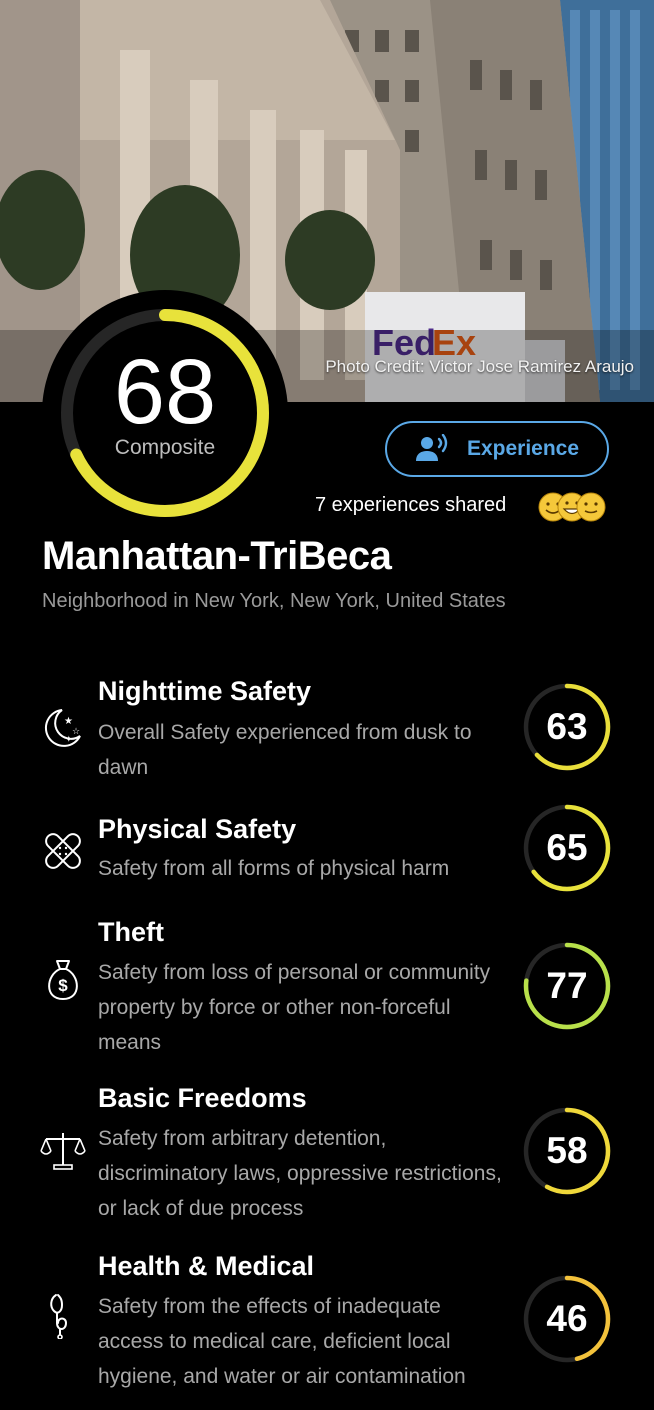 Image resolution: width=654 pixels, height=1410 pixels. I want to click on category-score-ring: 46, so click(567, 1319).